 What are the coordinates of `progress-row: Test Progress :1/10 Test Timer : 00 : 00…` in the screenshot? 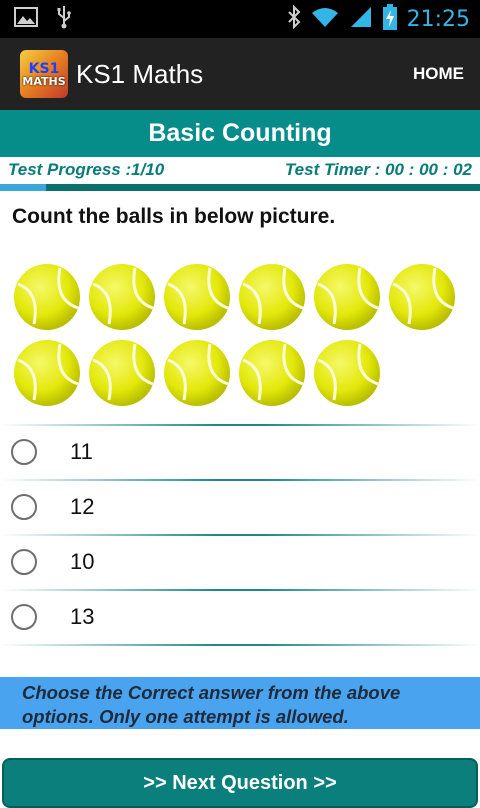 It's located at (240, 169).